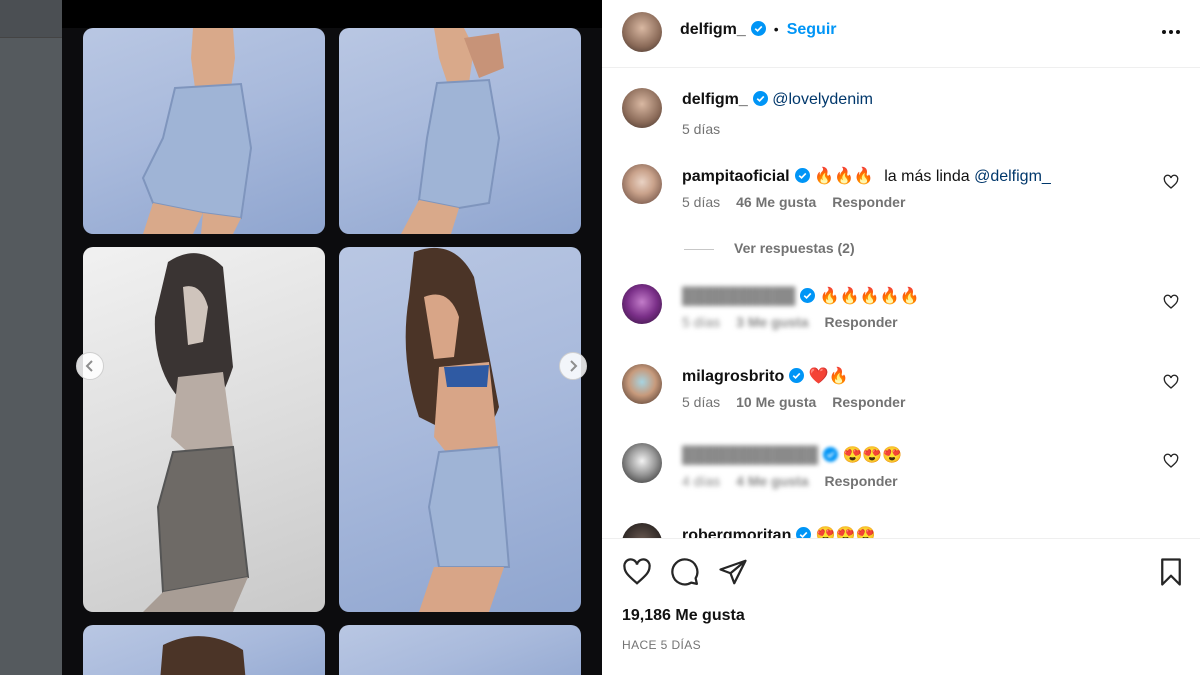  Describe the element at coordinates (1171, 32) in the screenshot. I see `more-options-icon` at that location.